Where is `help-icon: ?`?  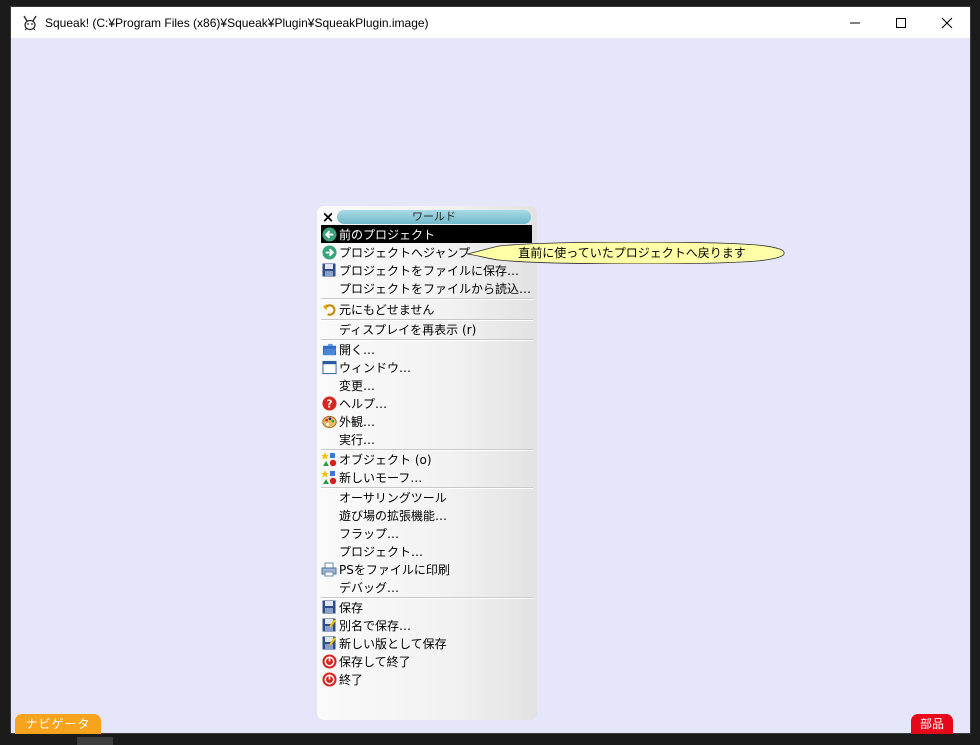
help-icon: ? is located at coordinates (329, 403).